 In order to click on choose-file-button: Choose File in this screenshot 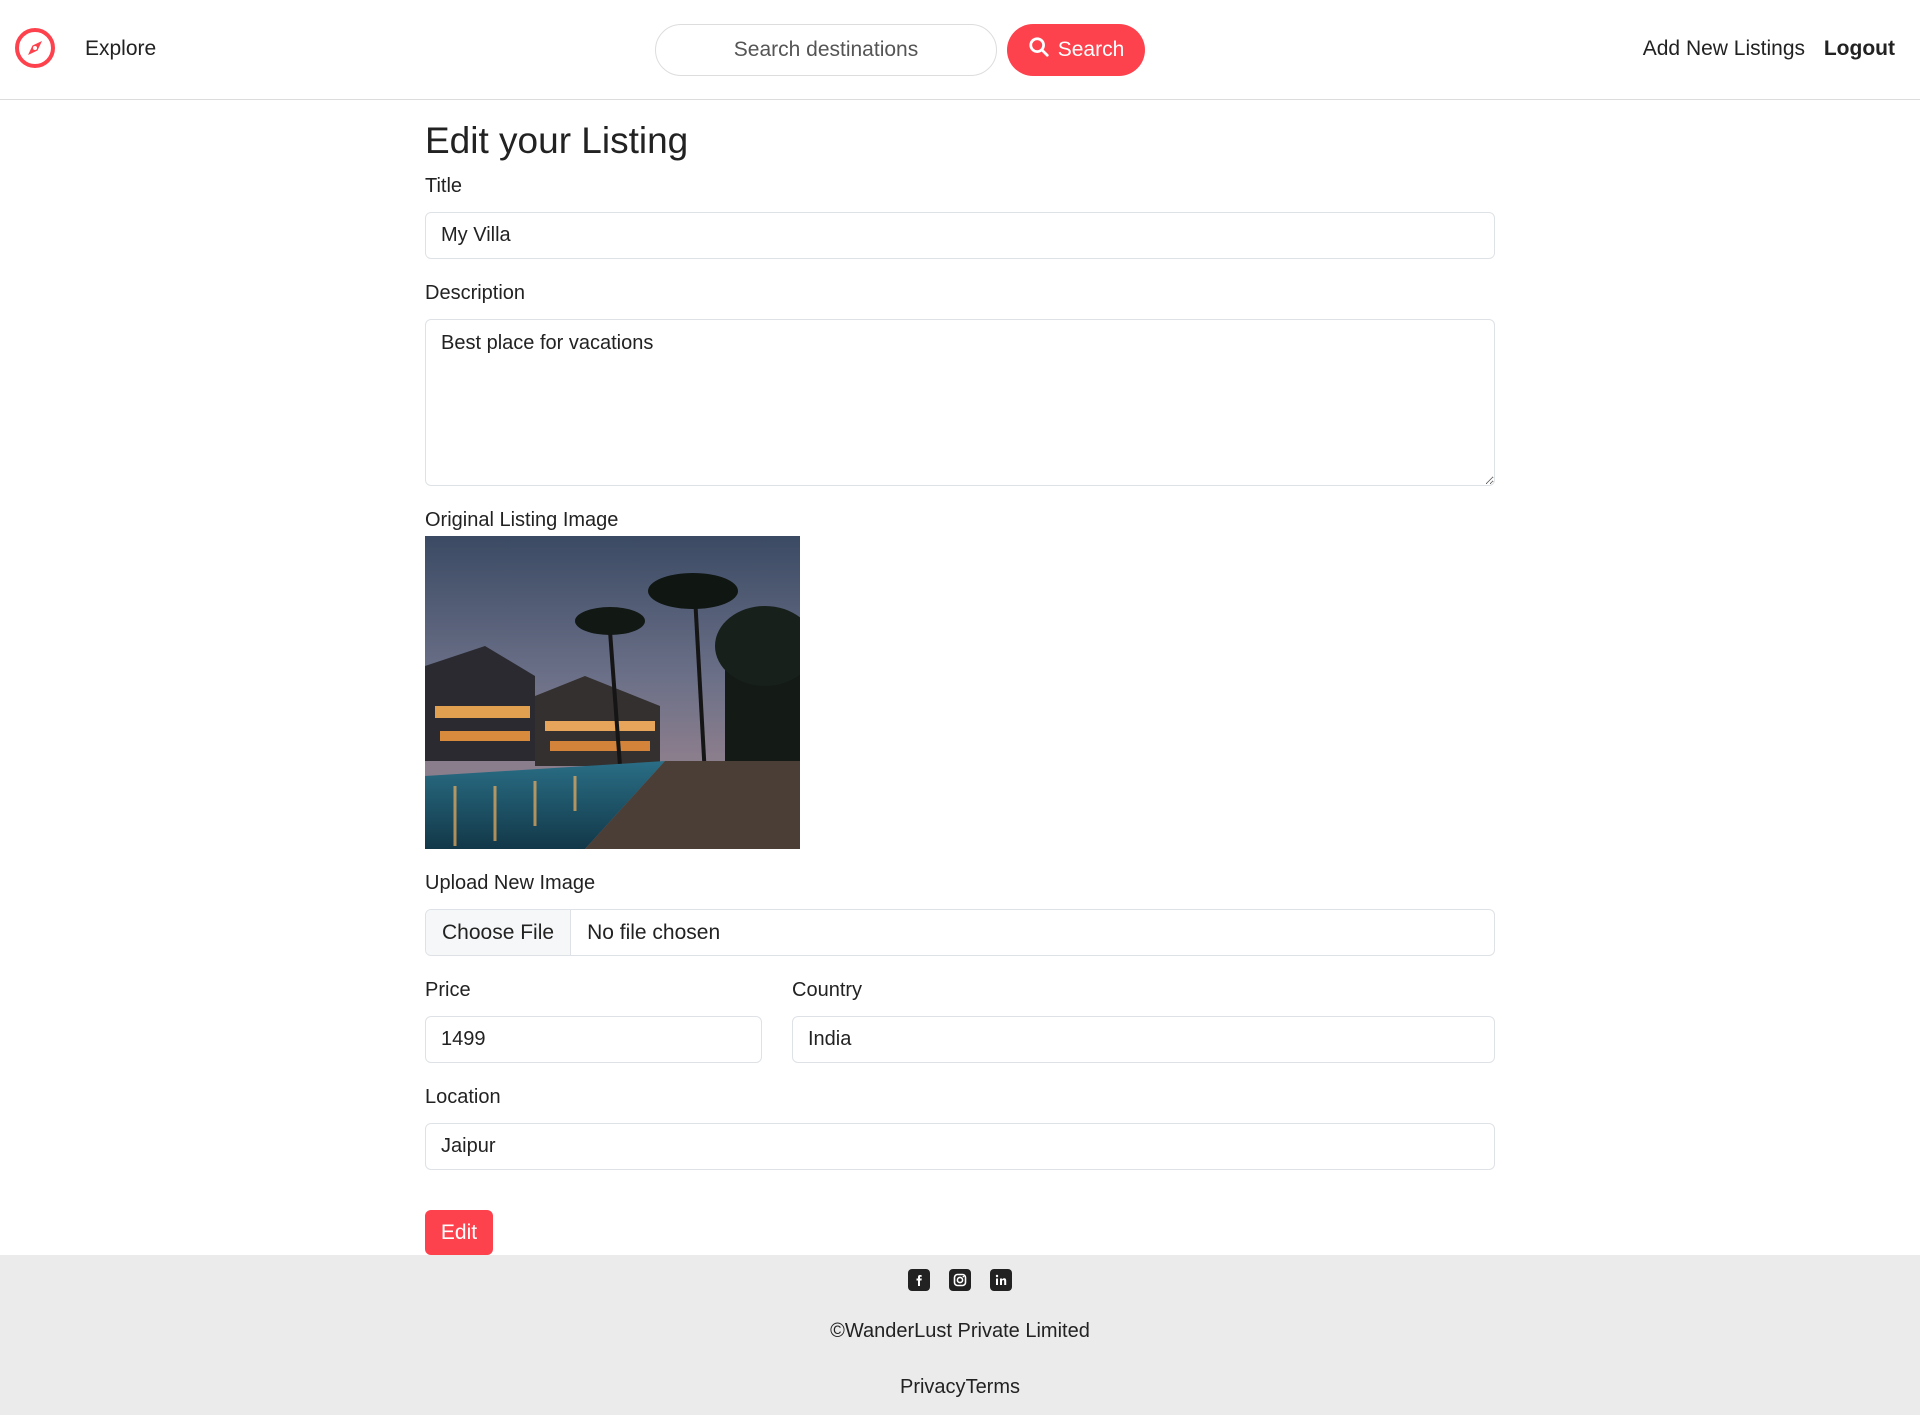, I will do `click(499, 932)`.